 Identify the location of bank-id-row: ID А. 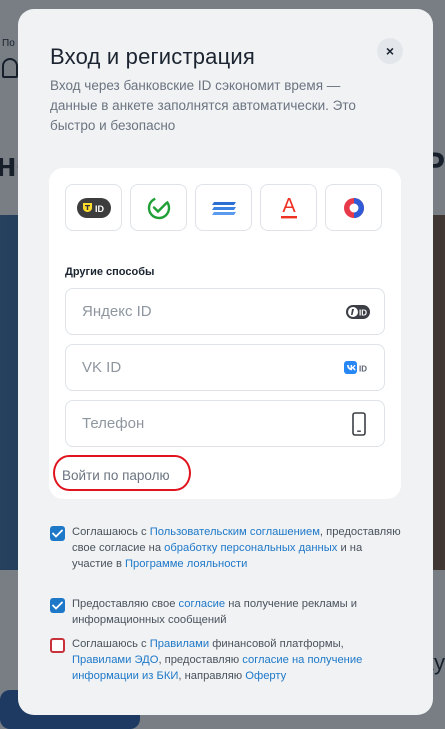
(223, 207).